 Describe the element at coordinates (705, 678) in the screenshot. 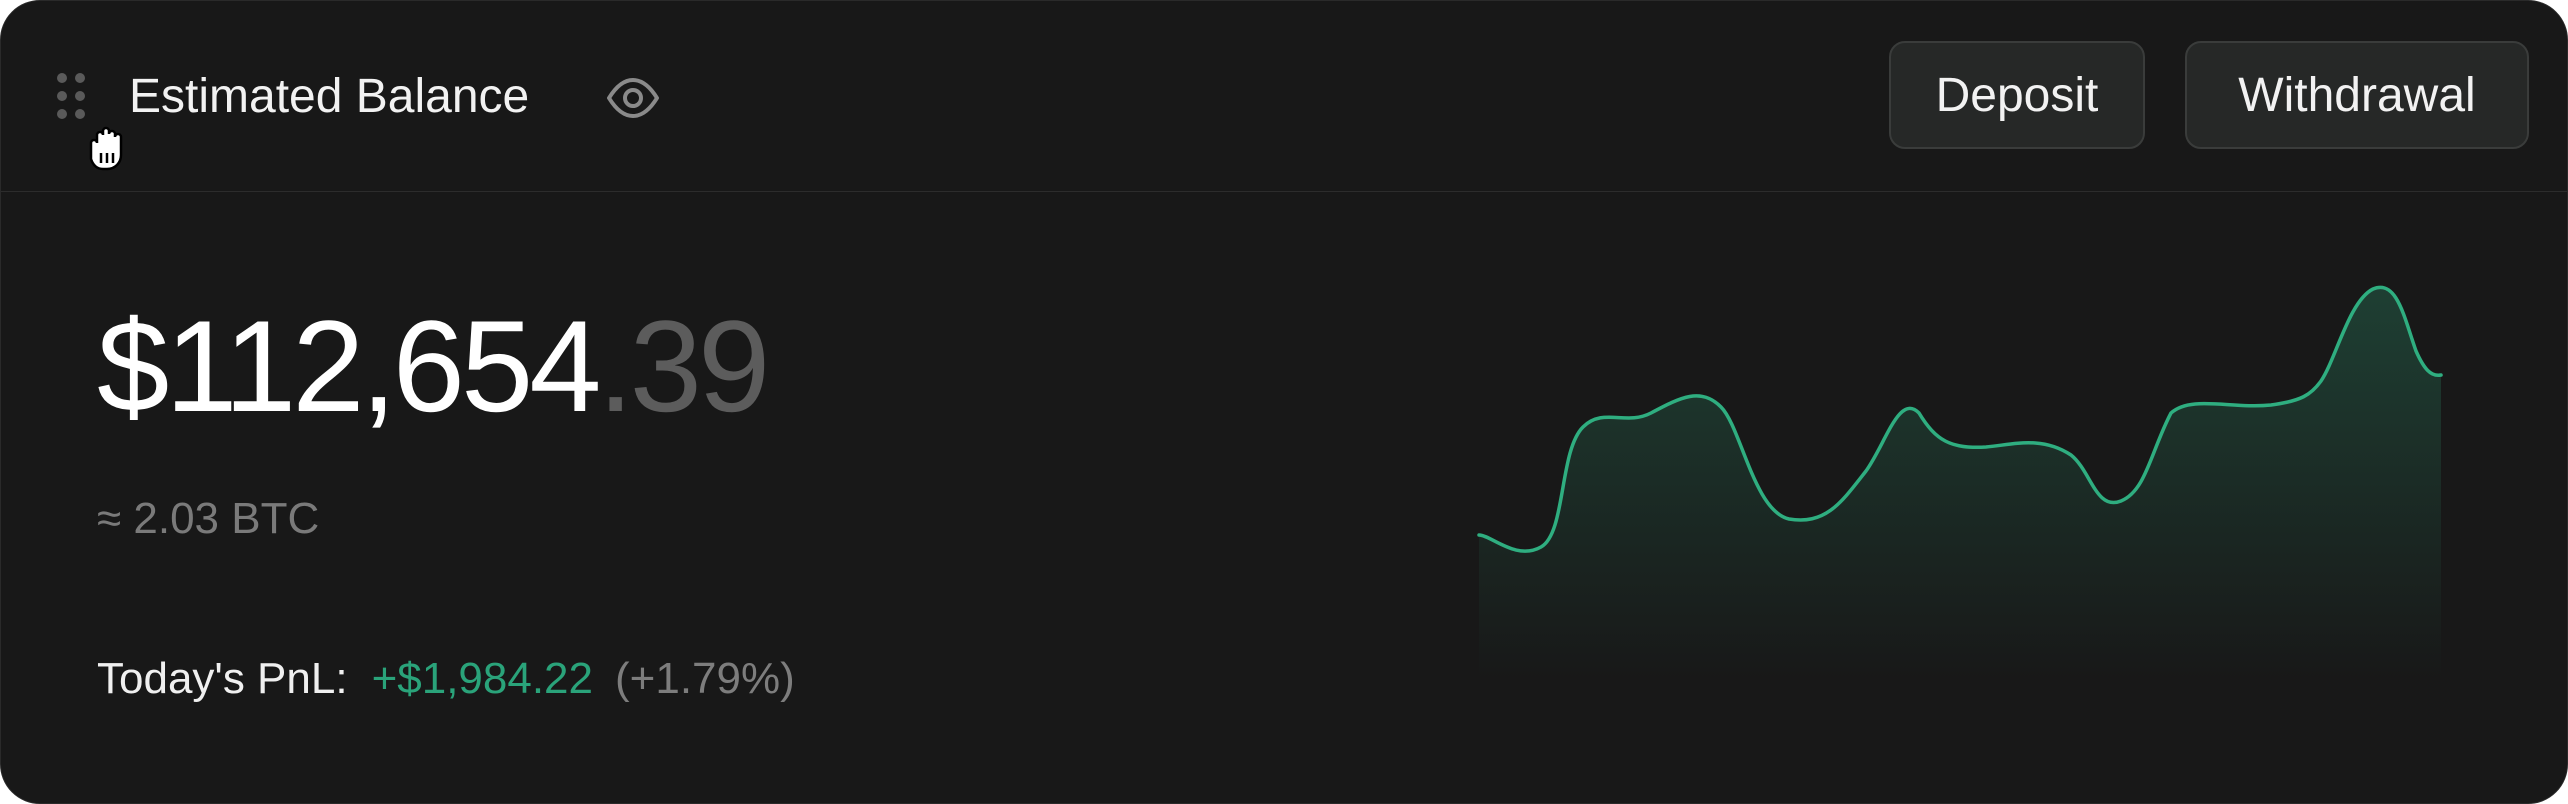

I see `pnl-percent: (+1.79%)` at that location.